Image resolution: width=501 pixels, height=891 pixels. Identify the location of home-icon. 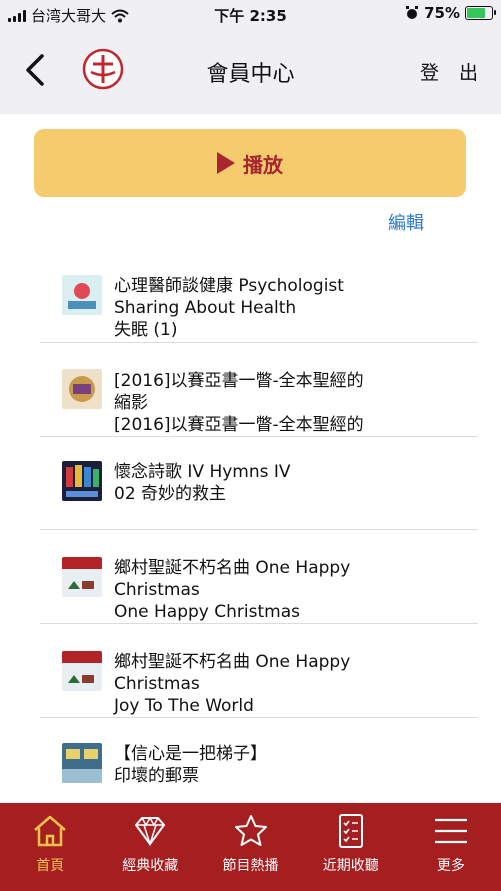
(50, 831).